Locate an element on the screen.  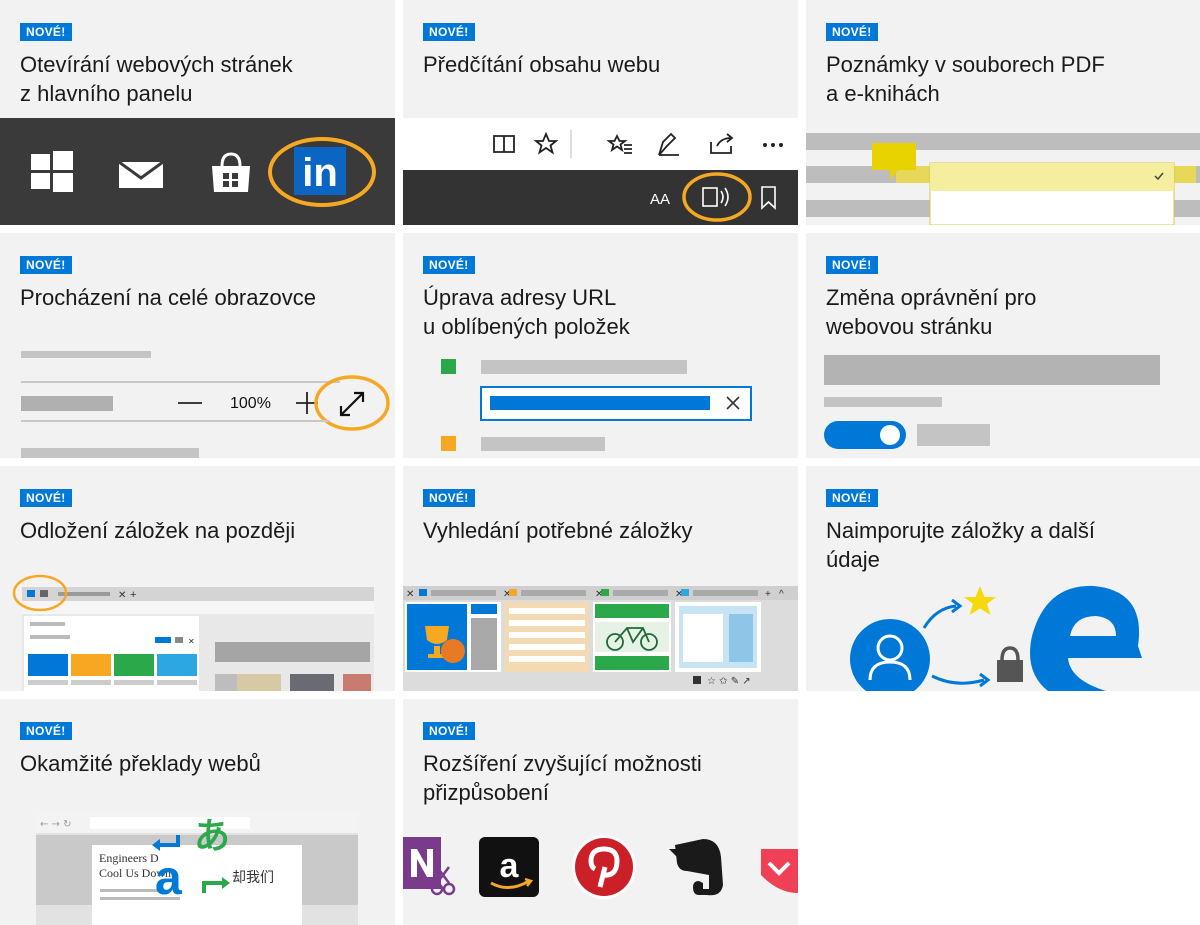
basketball-icon is located at coordinates (453, 651).